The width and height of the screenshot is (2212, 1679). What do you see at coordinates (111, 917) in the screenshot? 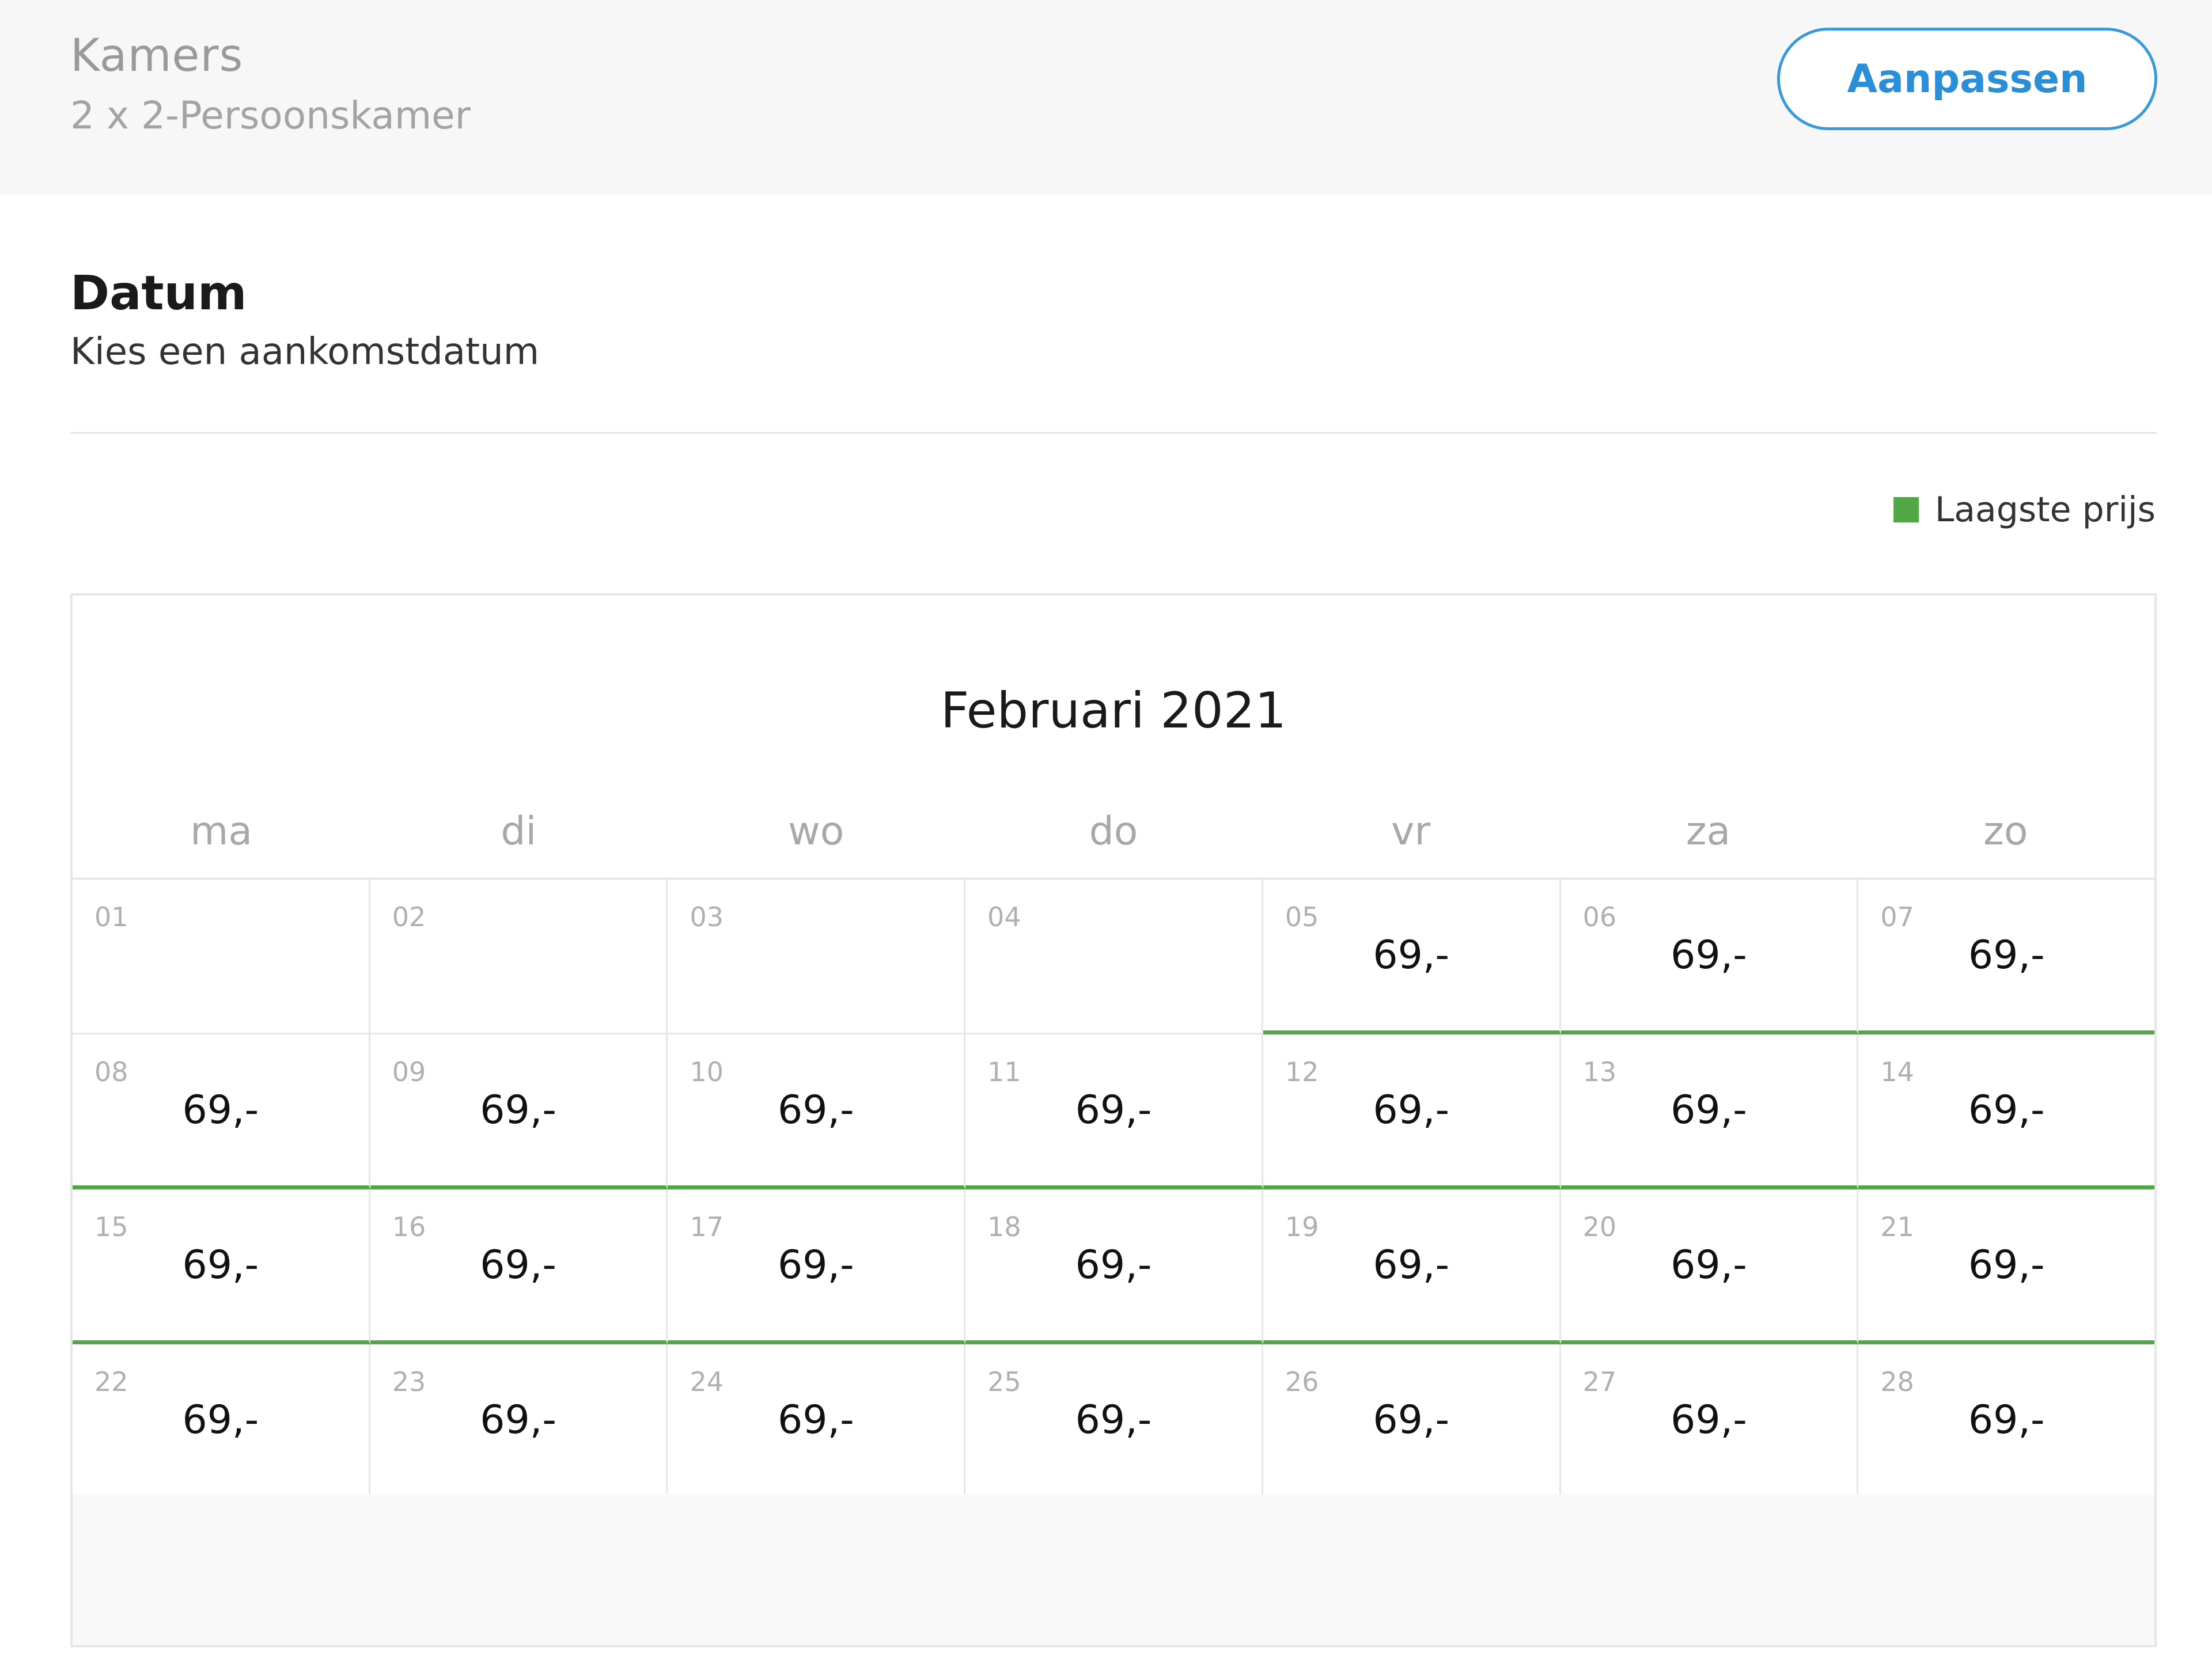
I see `day-number: 01` at bounding box center [111, 917].